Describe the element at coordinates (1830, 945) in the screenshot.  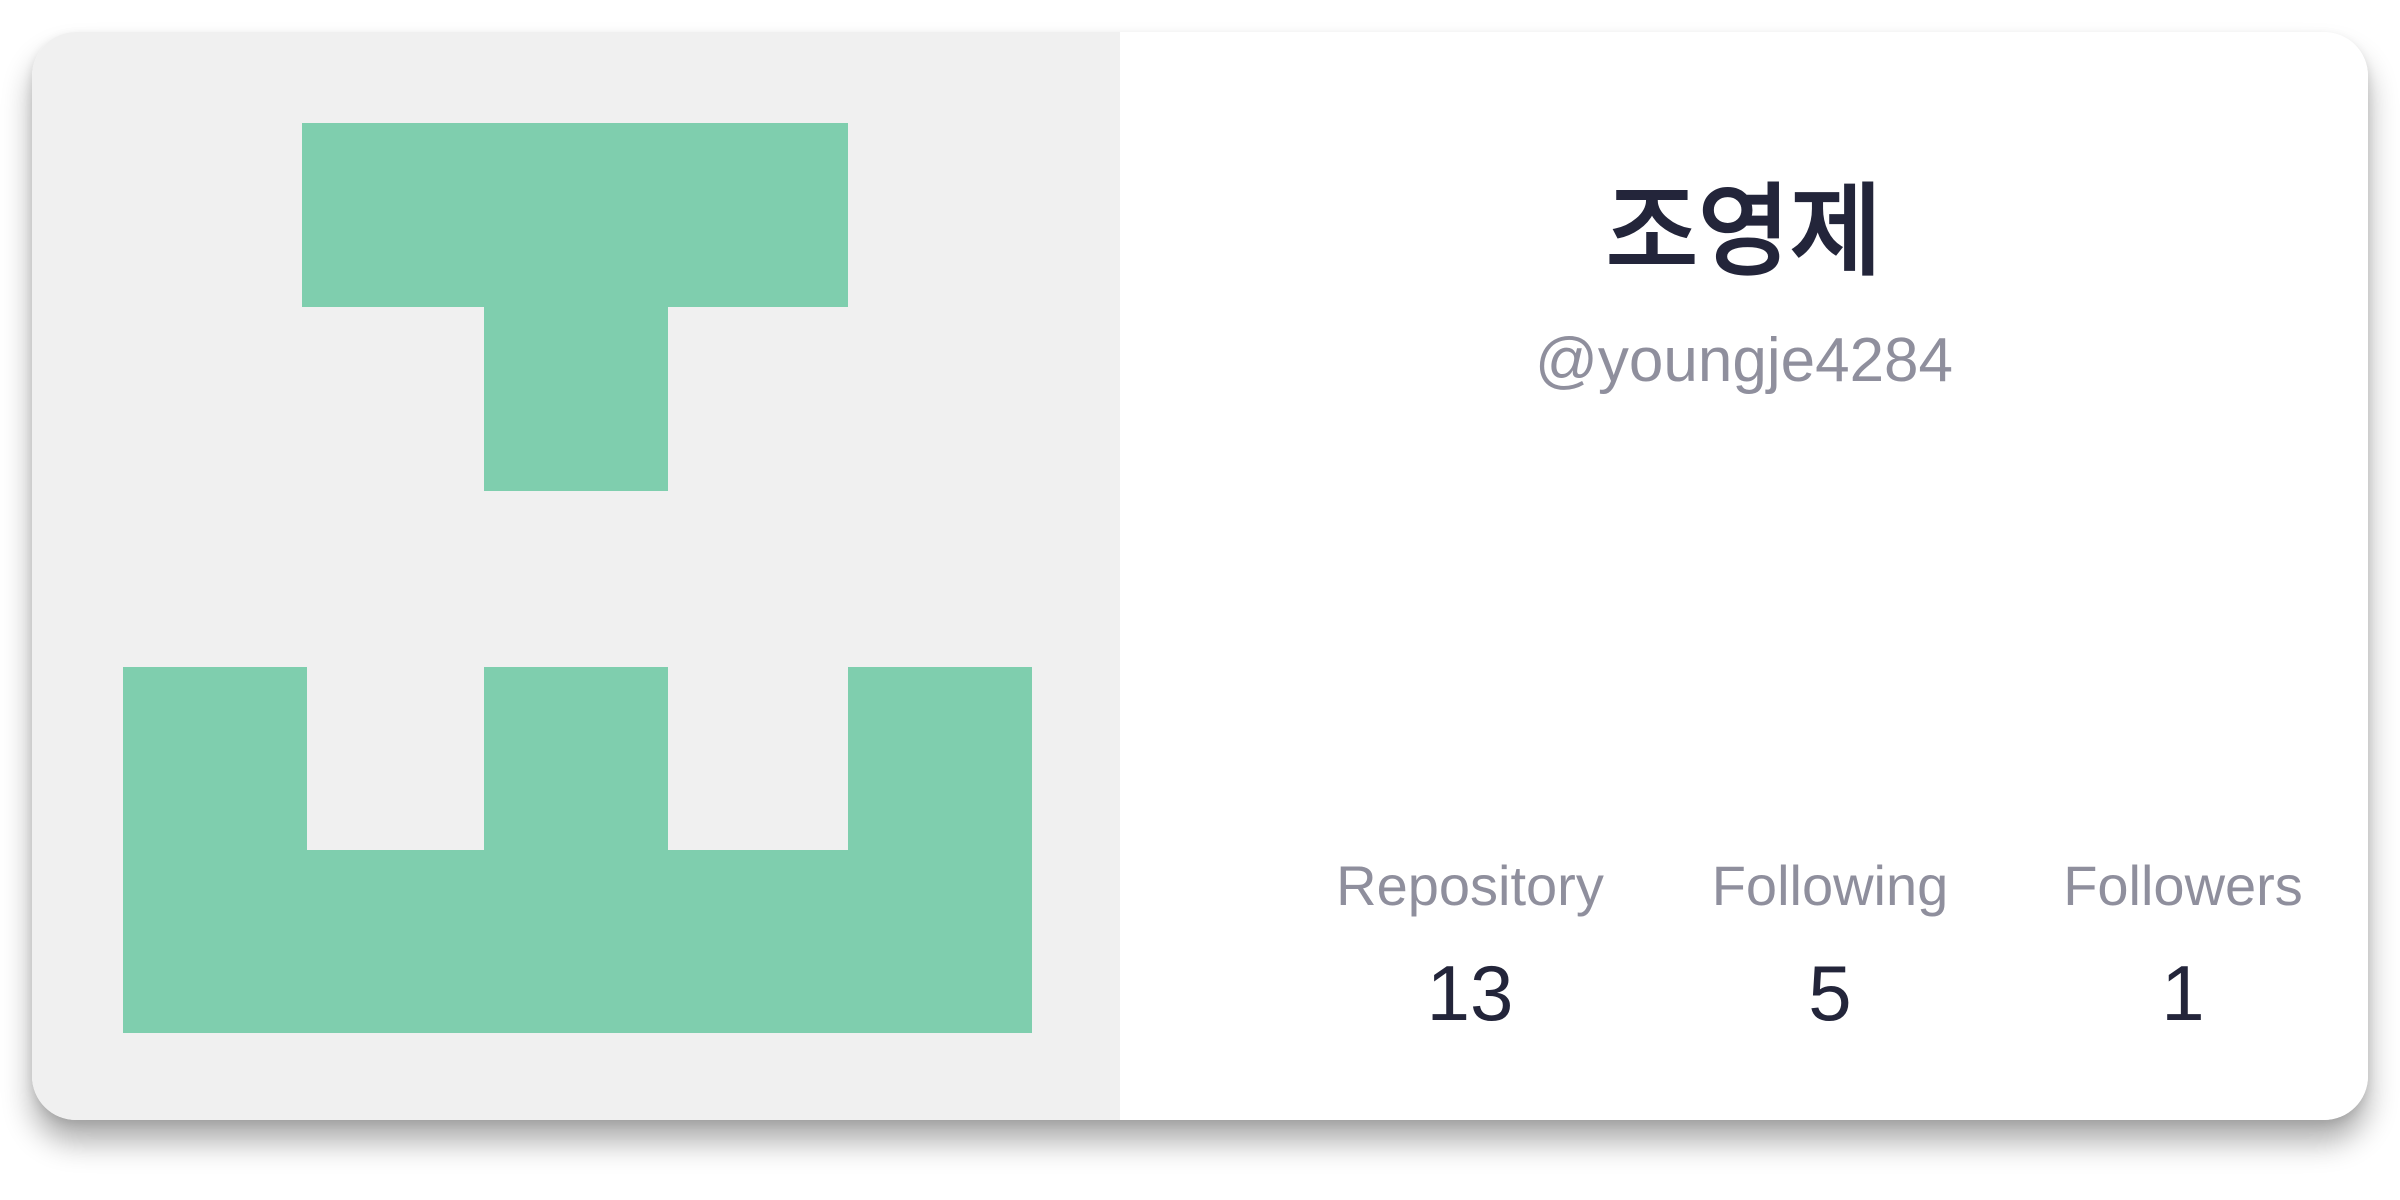
I see `stat-following: Following 5` at that location.